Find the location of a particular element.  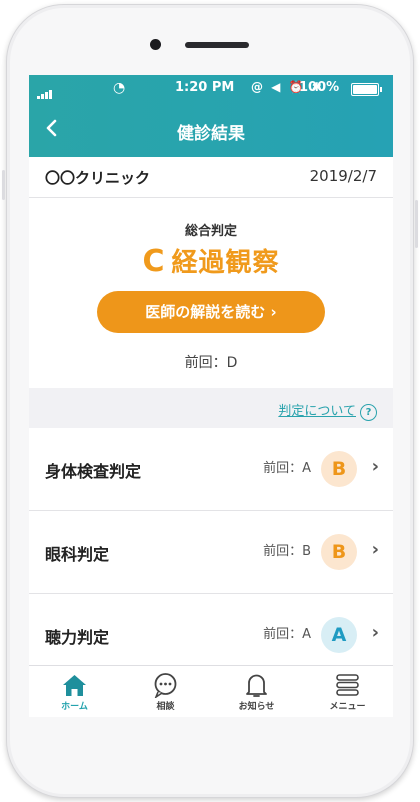

page-title: 健診結果 is located at coordinates (211, 134).